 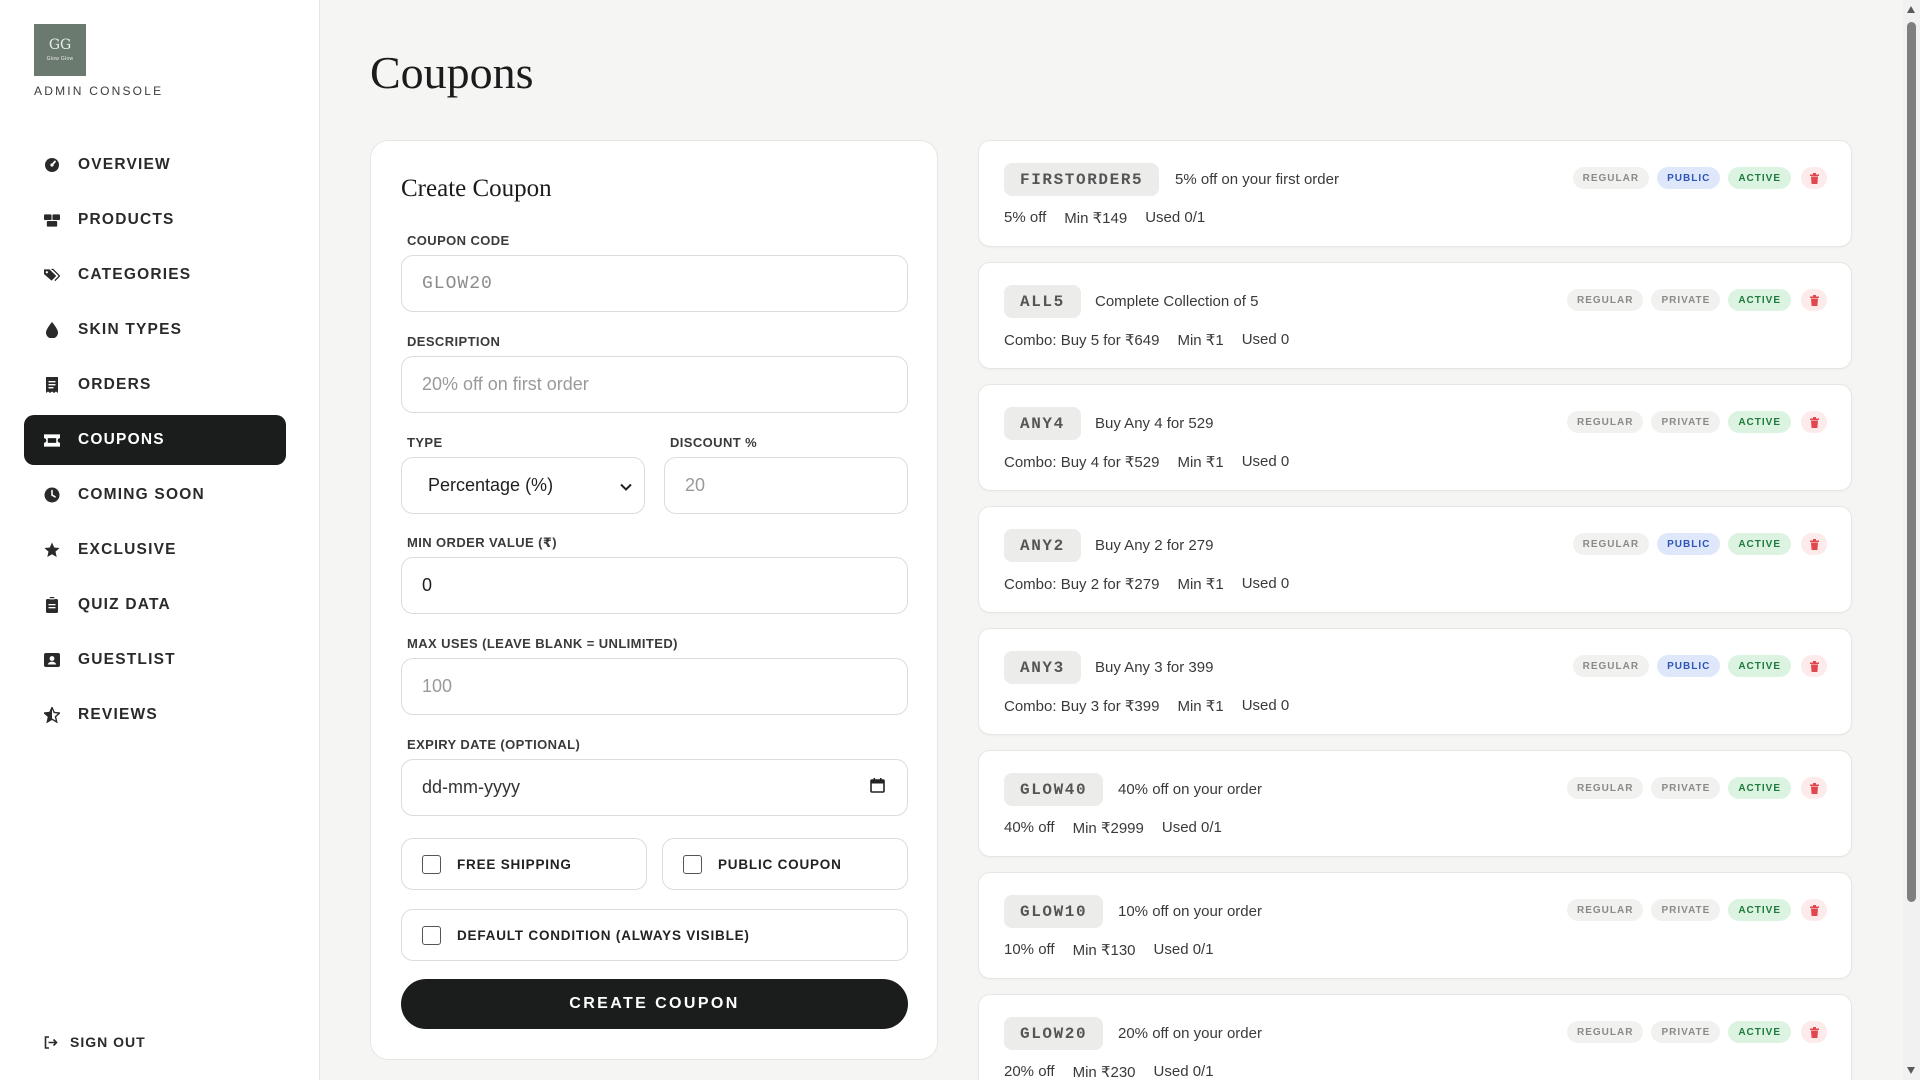 I want to click on description-input, so click(x=664, y=384).